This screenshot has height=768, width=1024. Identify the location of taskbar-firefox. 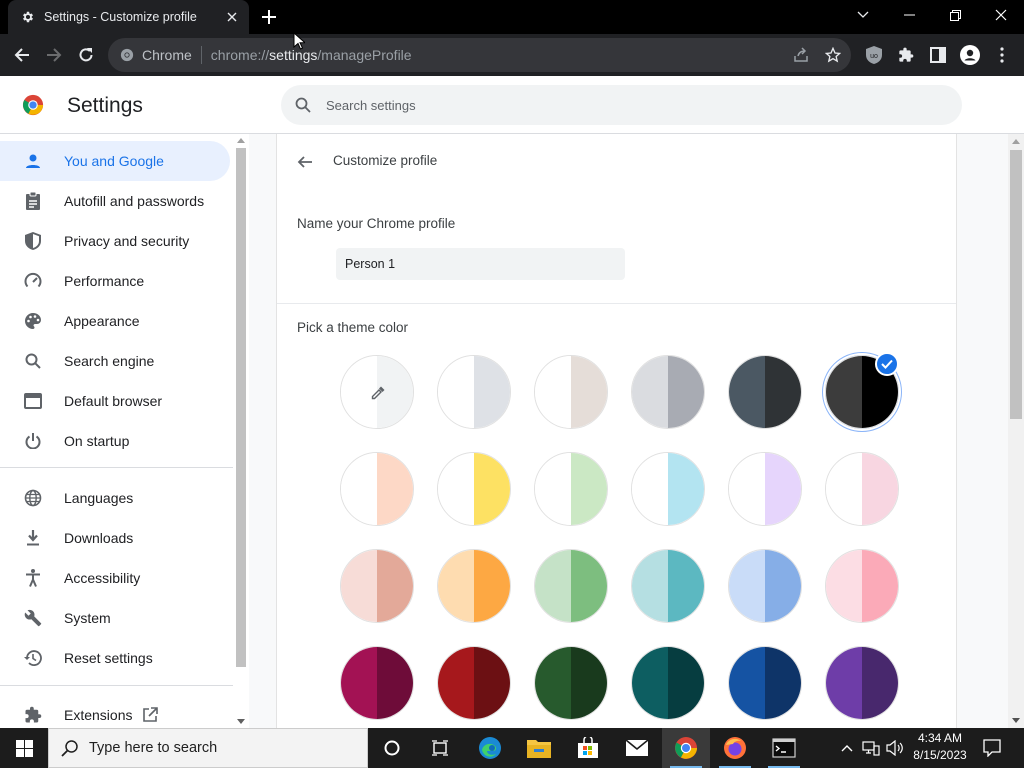
(735, 748).